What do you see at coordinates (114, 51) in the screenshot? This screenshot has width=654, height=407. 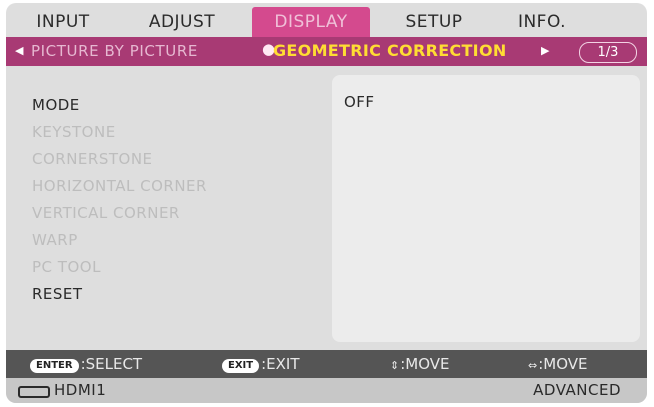 I see `submenu-previous: PICTURE BY PICTURE` at bounding box center [114, 51].